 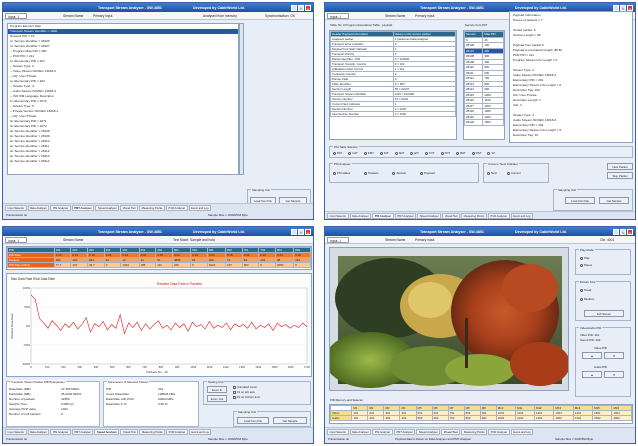 What do you see at coordinates (620, 175) in the screenshot?
I see `stop-packet-button: Stop Packet` at bounding box center [620, 175].